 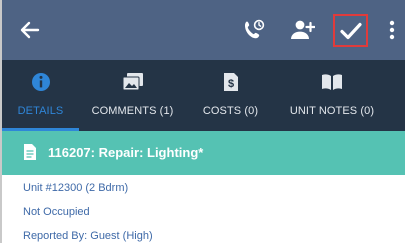 What do you see at coordinates (332, 82) in the screenshot?
I see `open-book-icon` at bounding box center [332, 82].